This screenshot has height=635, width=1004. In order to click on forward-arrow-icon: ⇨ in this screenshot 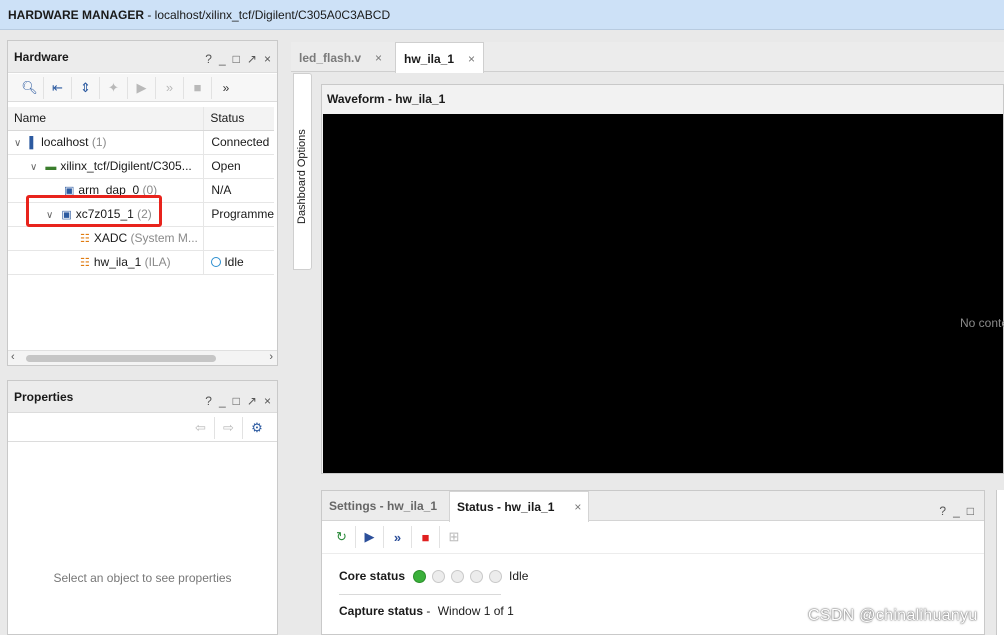, I will do `click(229, 427)`.